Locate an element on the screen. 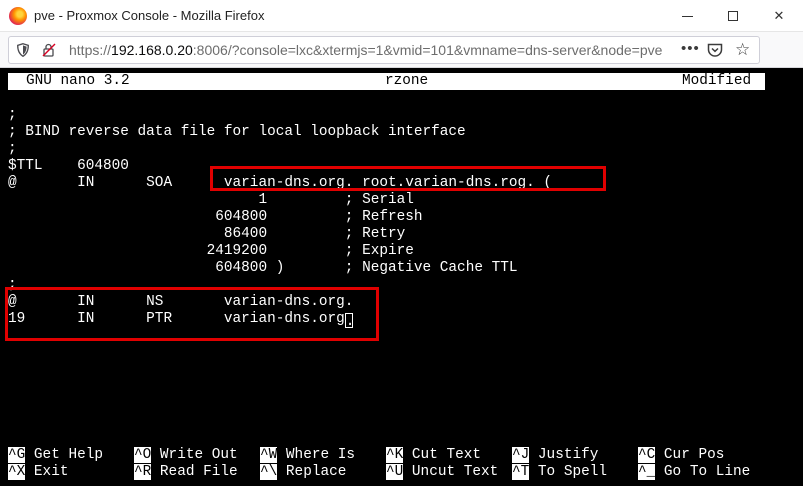 The image size is (803, 486). url-scheme: https:// is located at coordinates (90, 50).